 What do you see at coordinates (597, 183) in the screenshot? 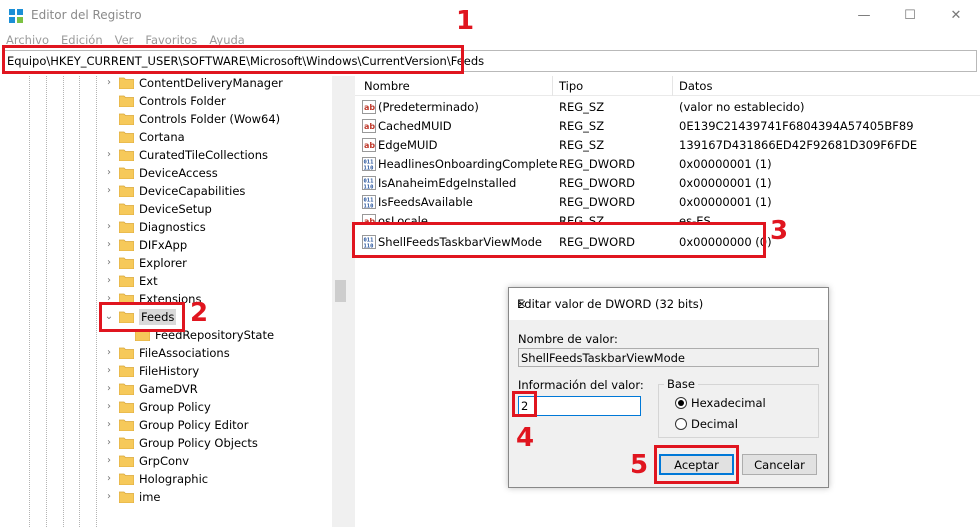
I see `cell-type: REG_DWORD` at bounding box center [597, 183].